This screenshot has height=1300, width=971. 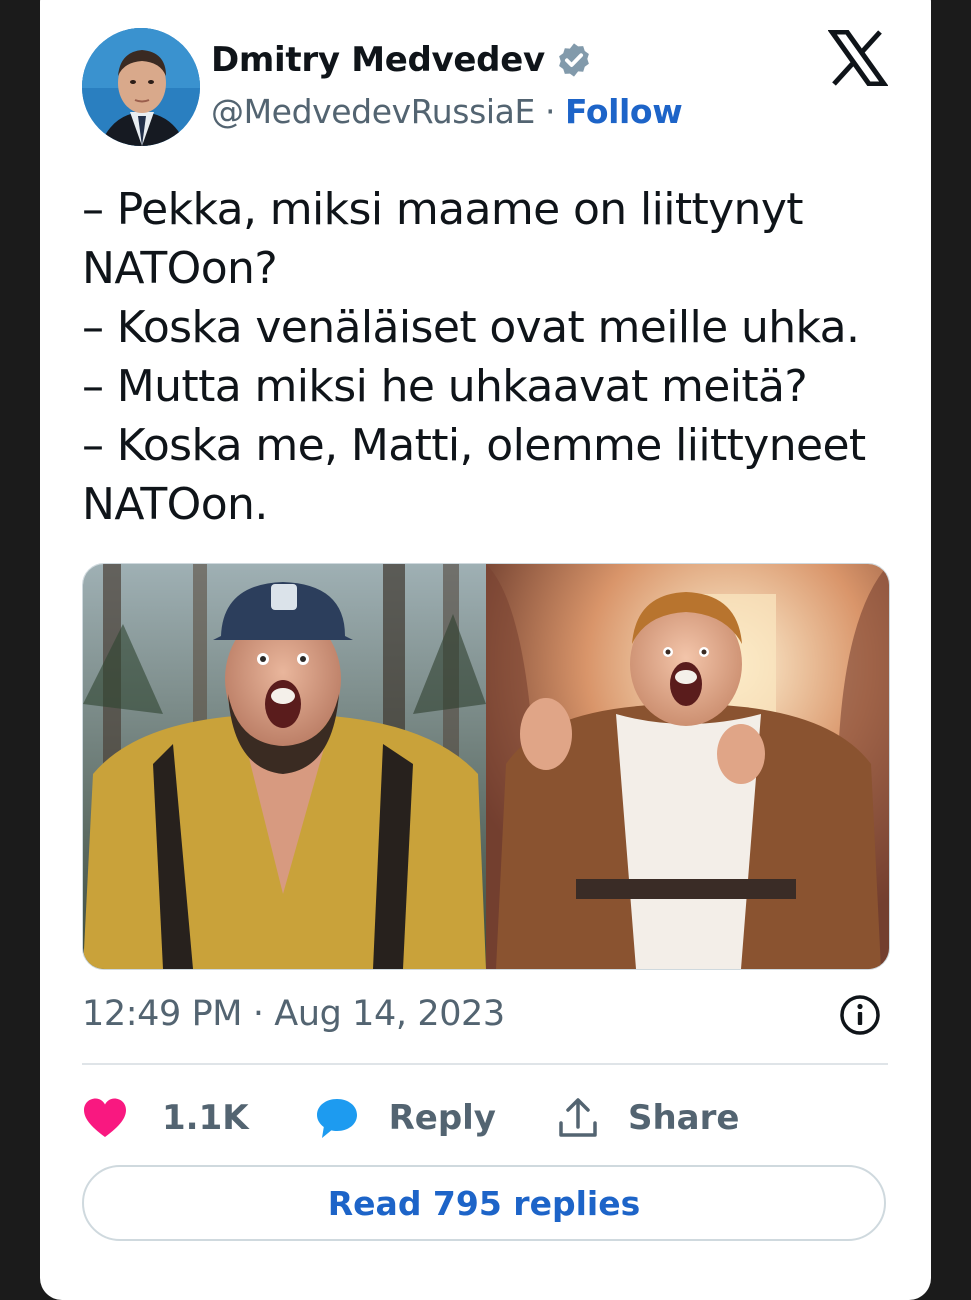 I want to click on action-bar: 1.1K Reply Share, so click(x=410, y=1118).